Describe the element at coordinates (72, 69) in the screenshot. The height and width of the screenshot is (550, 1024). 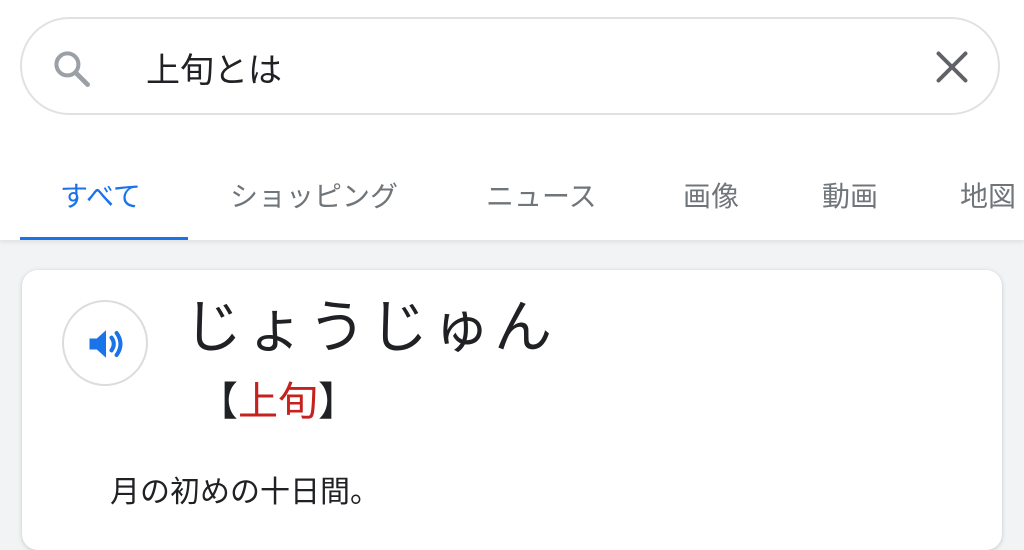
I see `search-icon` at that location.